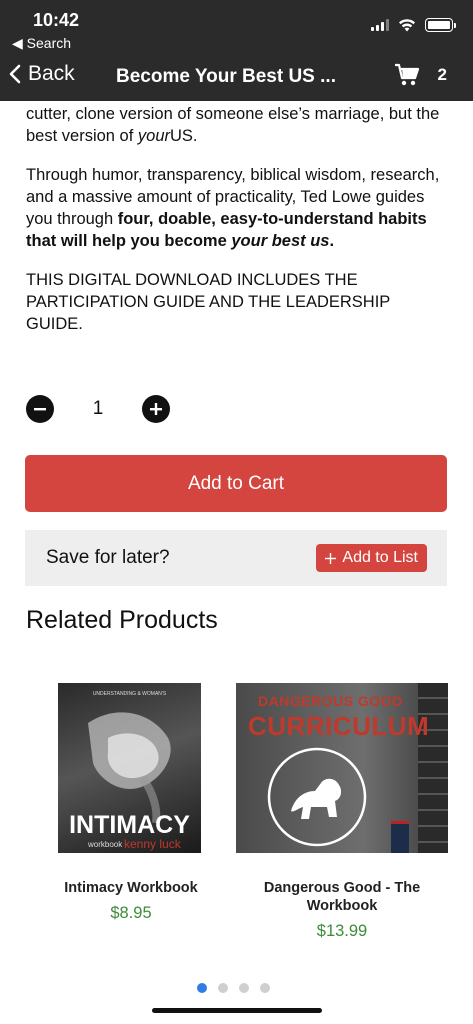  What do you see at coordinates (131, 888) in the screenshot?
I see `product-name: Intimacy Workbook` at bounding box center [131, 888].